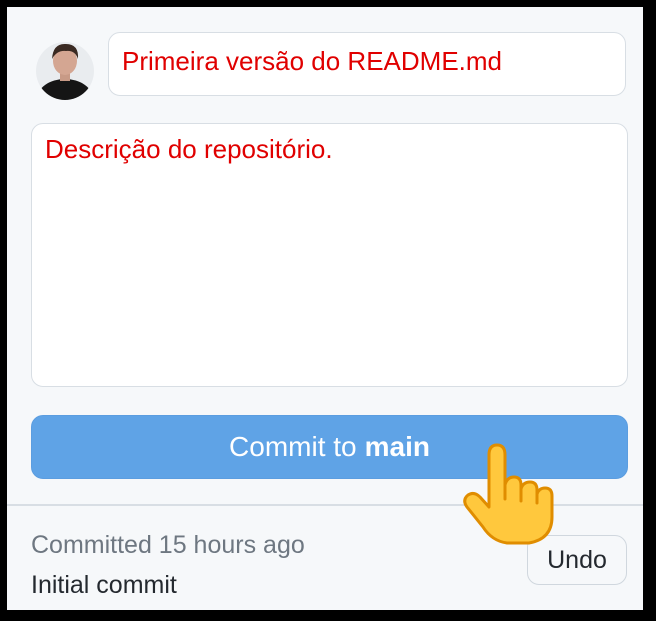 The image size is (656, 621). What do you see at coordinates (168, 545) in the screenshot?
I see `last-commit-status: Committed 15 hours ago` at bounding box center [168, 545].